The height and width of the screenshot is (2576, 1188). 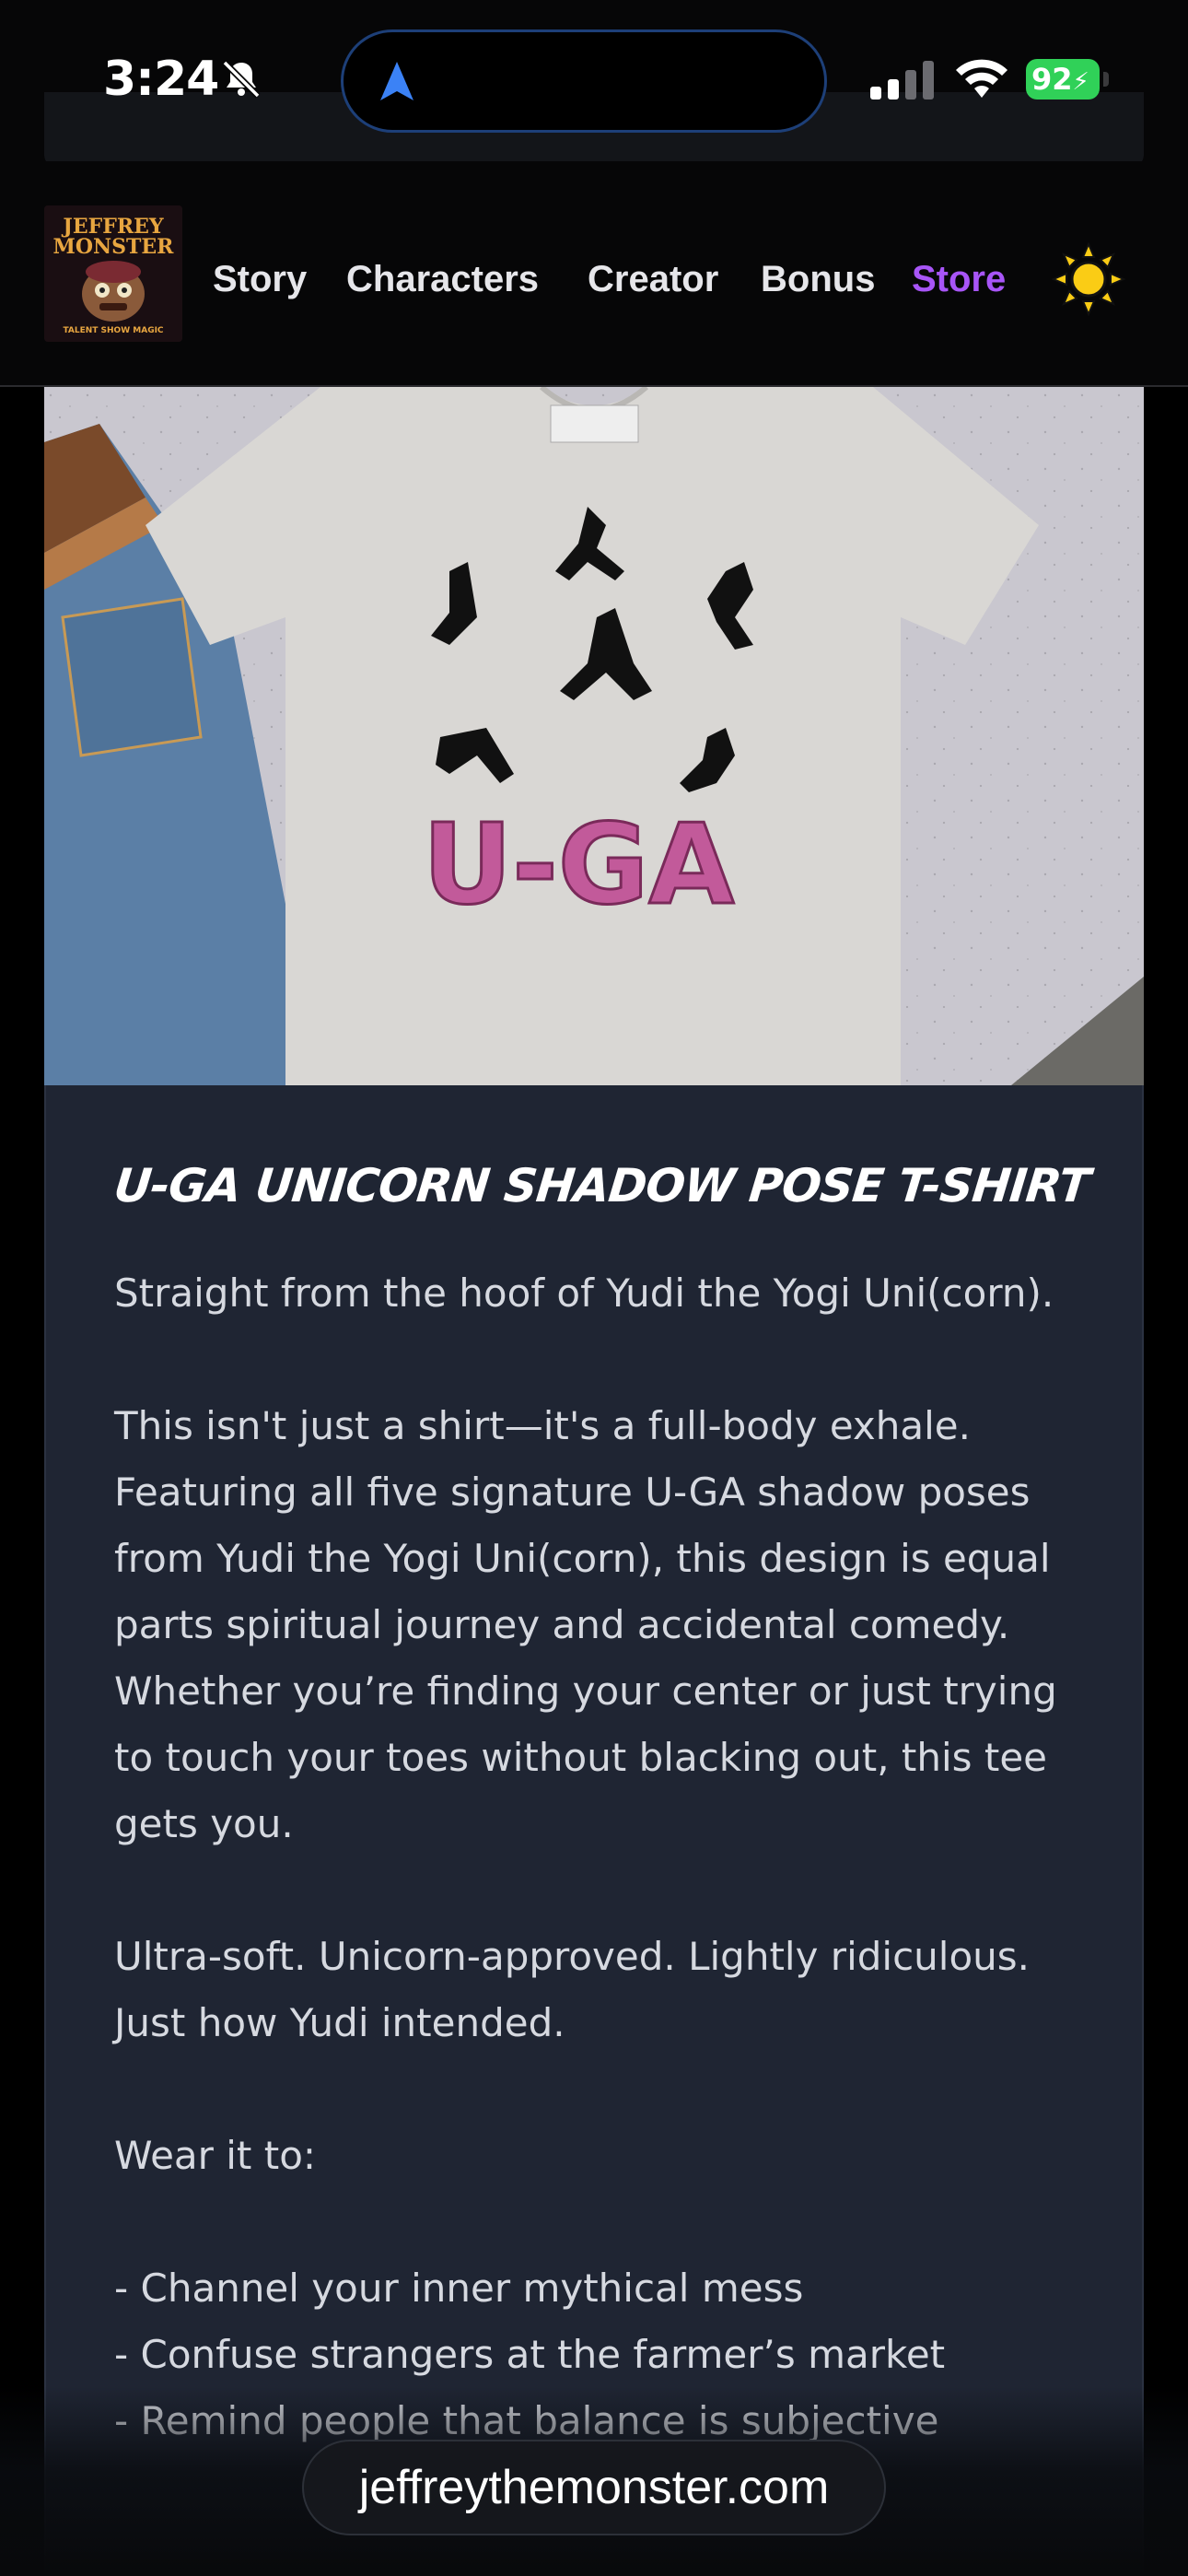 I want to click on nav-store: Store, so click(x=959, y=279).